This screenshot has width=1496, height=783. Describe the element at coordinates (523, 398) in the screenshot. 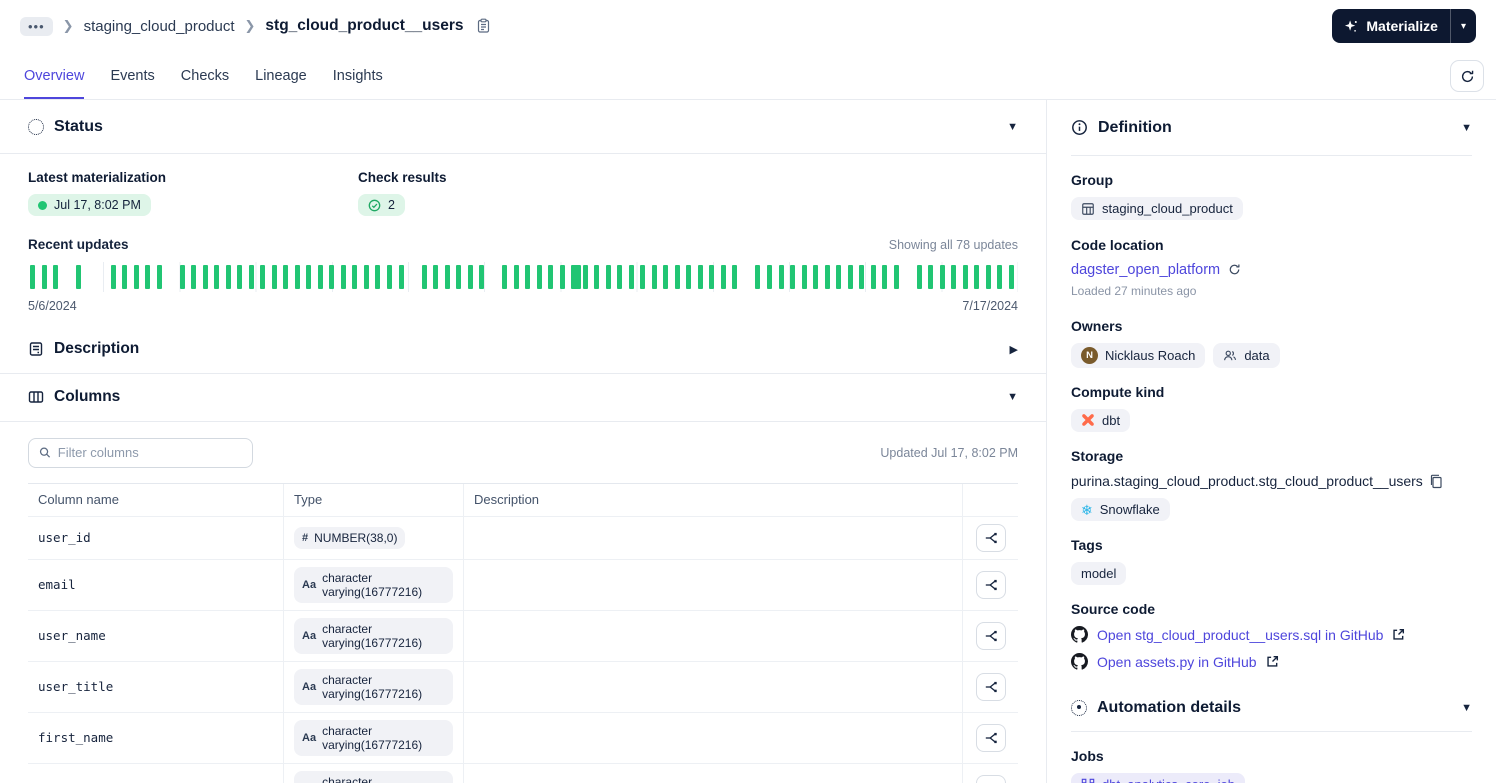

I see `columns-section-header: Columns ▼` at that location.